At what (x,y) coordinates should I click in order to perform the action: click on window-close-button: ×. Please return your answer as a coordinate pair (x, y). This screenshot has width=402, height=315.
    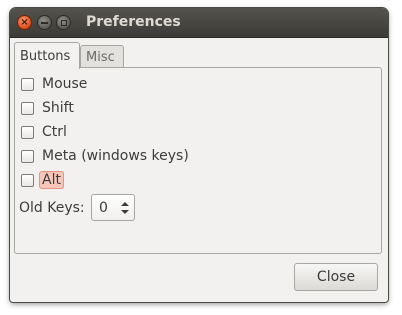
    Looking at the image, I should click on (24, 22).